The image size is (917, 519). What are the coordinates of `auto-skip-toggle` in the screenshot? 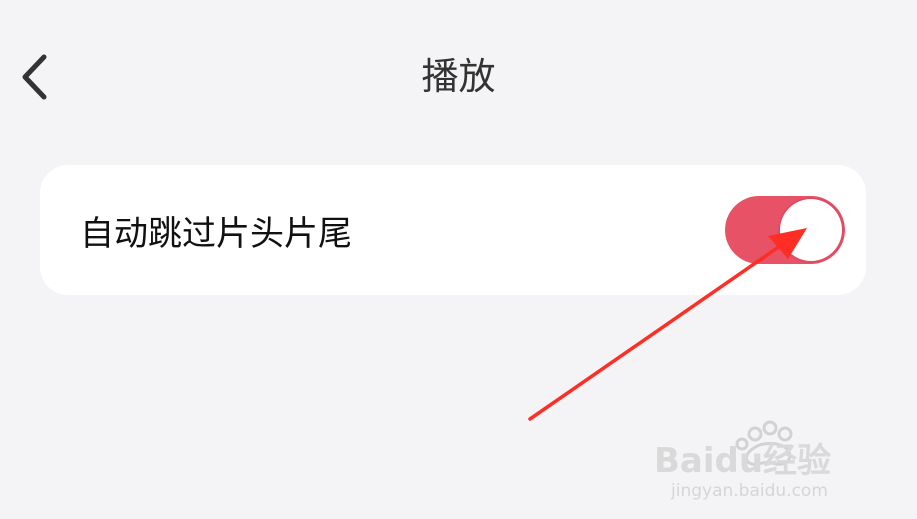 It's located at (785, 230).